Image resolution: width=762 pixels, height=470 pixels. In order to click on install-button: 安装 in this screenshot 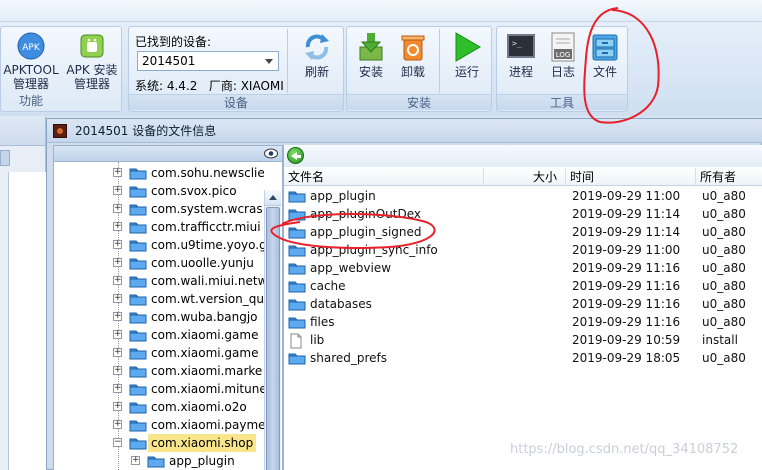, I will do `click(371, 55)`.